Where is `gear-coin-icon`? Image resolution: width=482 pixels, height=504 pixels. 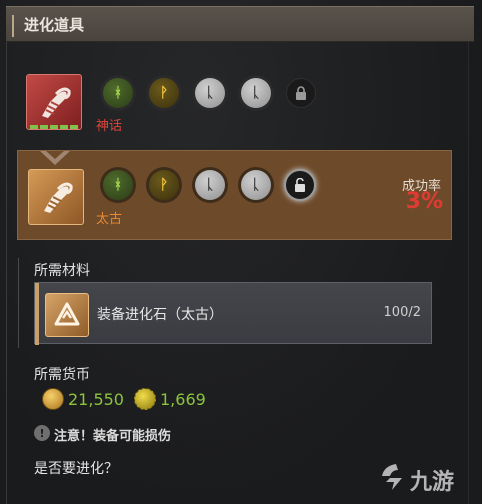 gear-coin-icon is located at coordinates (145, 399).